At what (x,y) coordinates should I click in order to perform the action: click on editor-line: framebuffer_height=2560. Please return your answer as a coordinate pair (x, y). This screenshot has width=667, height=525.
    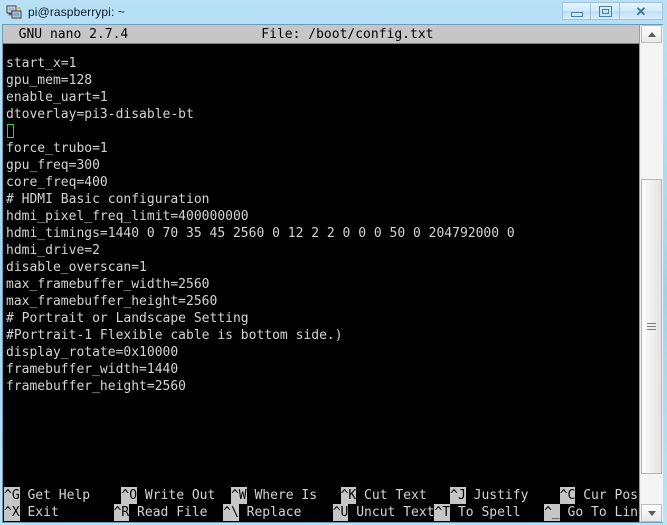
    Looking at the image, I should click on (96, 386).